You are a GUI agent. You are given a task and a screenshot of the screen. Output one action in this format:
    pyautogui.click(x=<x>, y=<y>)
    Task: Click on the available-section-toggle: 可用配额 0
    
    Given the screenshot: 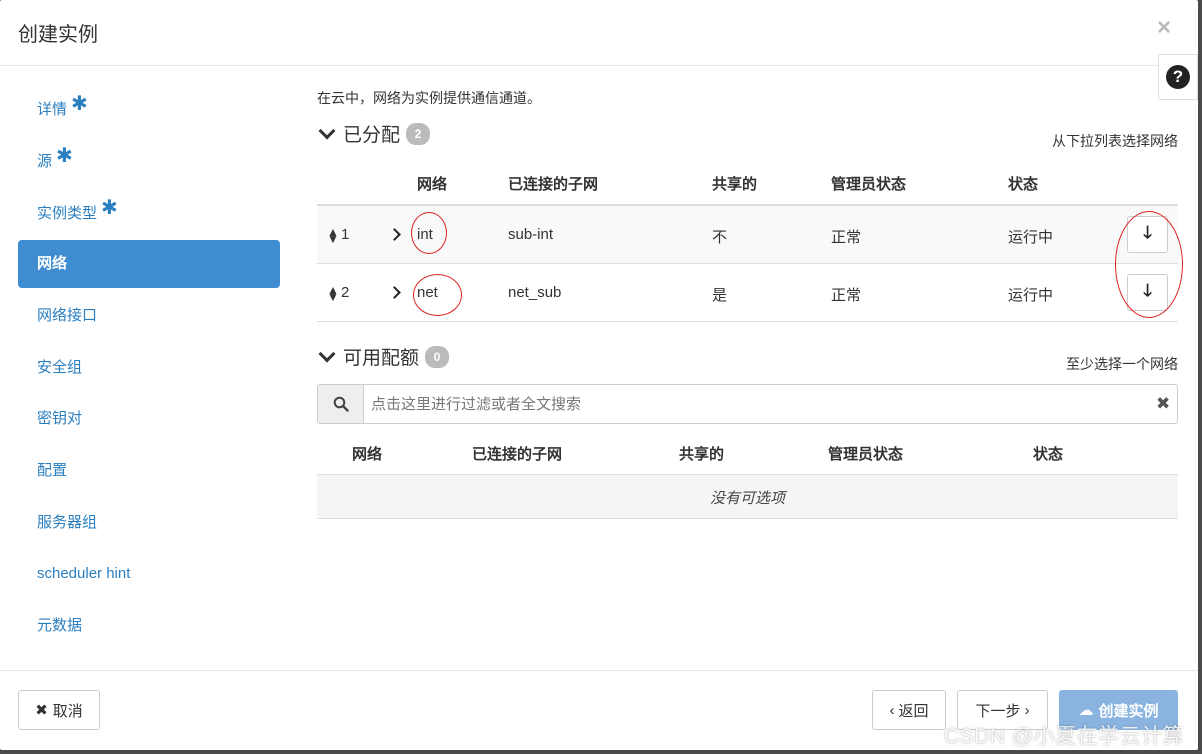 What is the action you would take?
    pyautogui.click(x=383, y=356)
    